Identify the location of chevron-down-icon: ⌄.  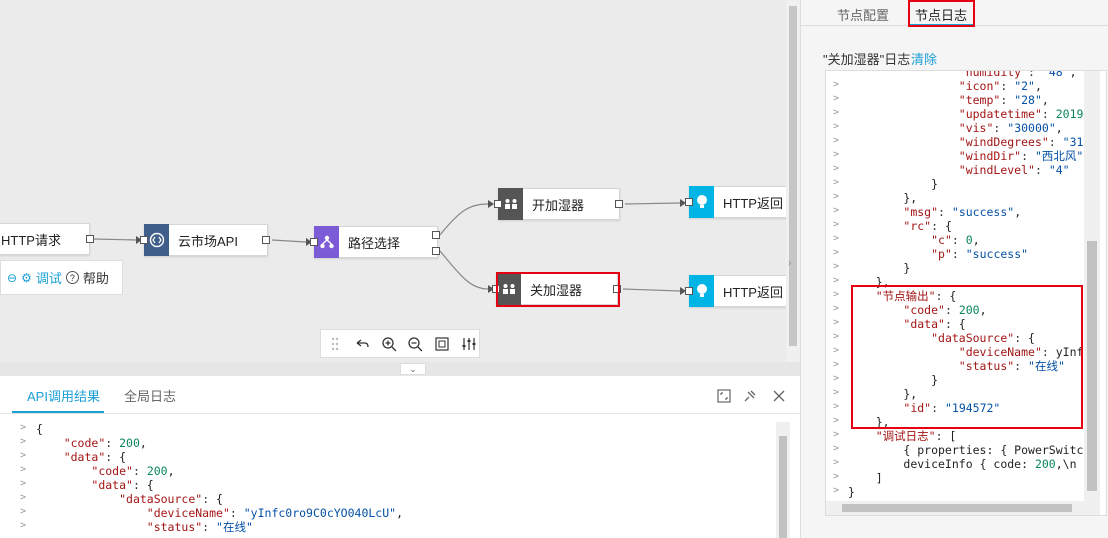
(413, 369).